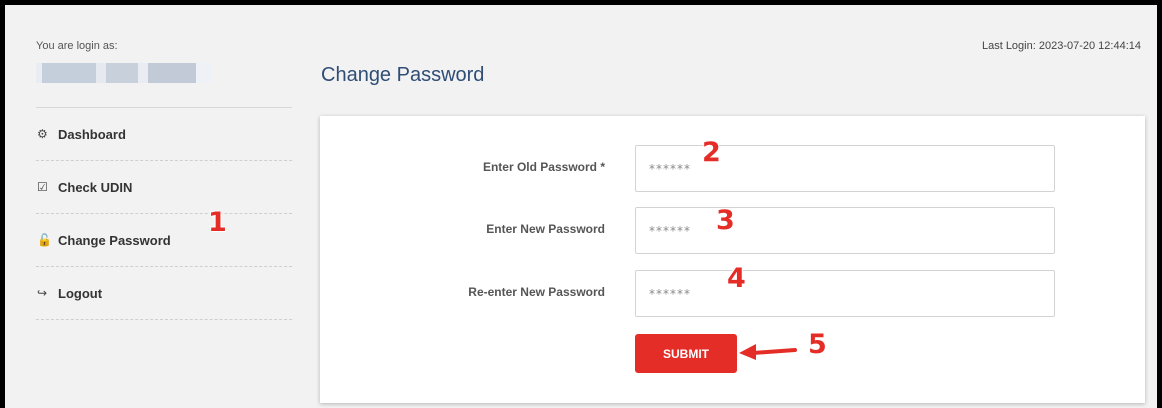  What do you see at coordinates (95, 187) in the screenshot?
I see `sidebar-item-label: Check UDIN` at bounding box center [95, 187].